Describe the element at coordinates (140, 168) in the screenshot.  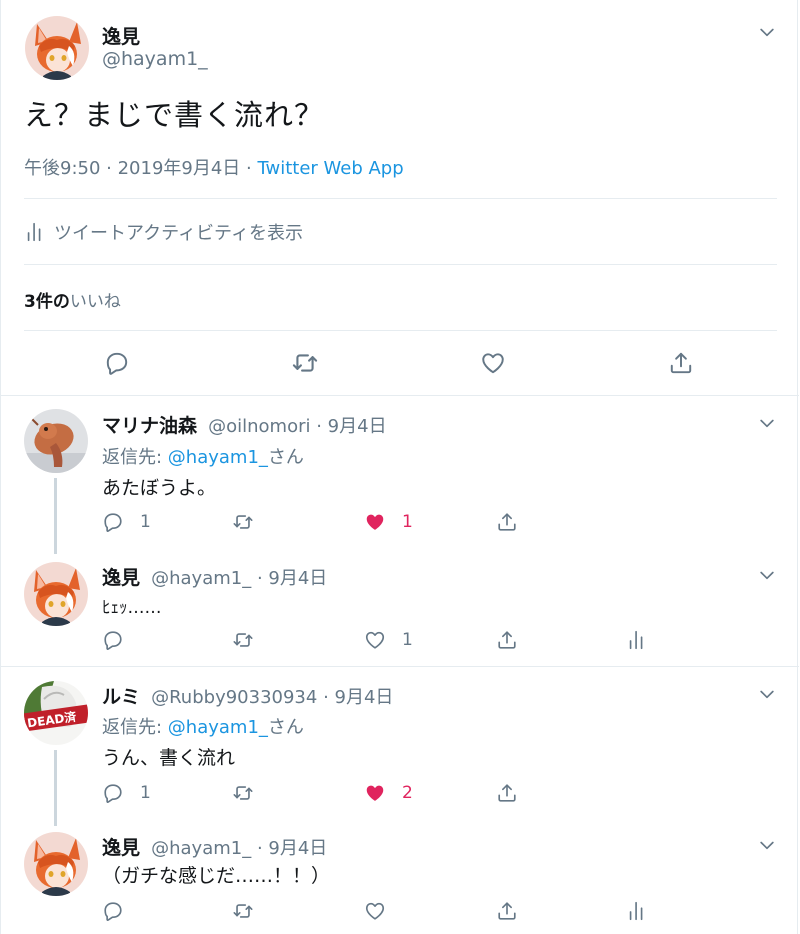
I see `tweet-time: 午後9:50 · 2019年9月4日 ·` at that location.